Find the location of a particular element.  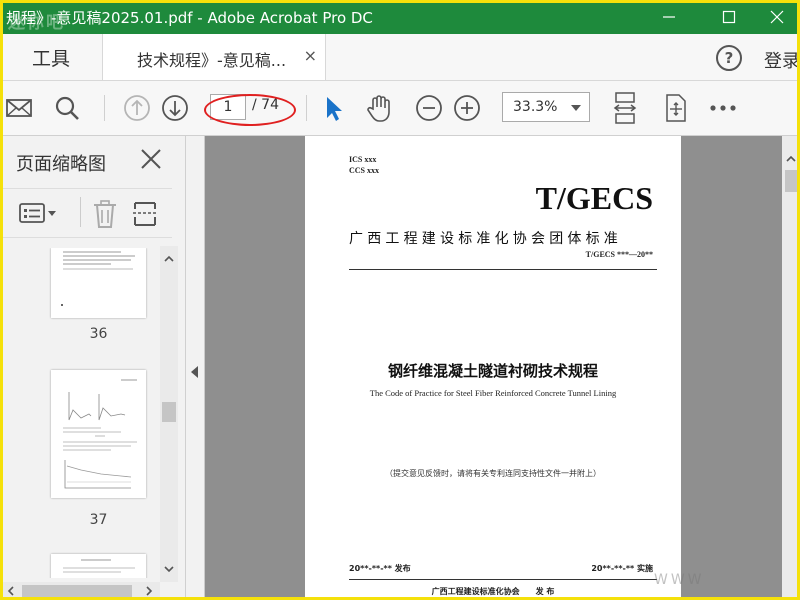

list-options-icon is located at coordinates (37, 213).